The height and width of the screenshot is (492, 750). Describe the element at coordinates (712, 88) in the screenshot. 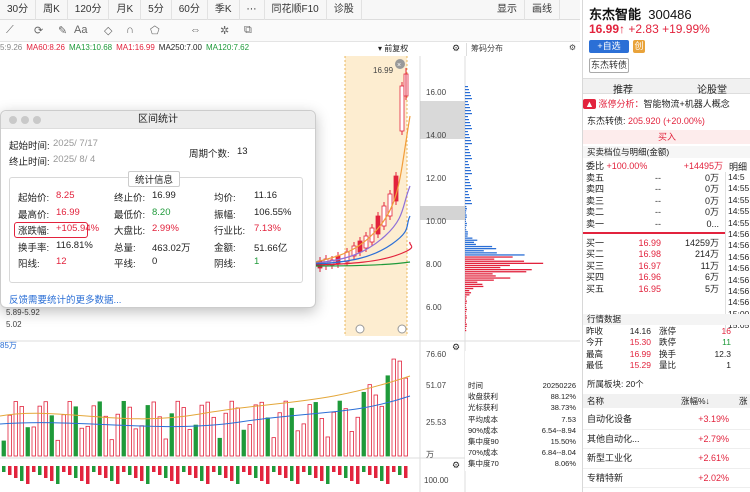

I see `tab-forum: 论股堂` at that location.